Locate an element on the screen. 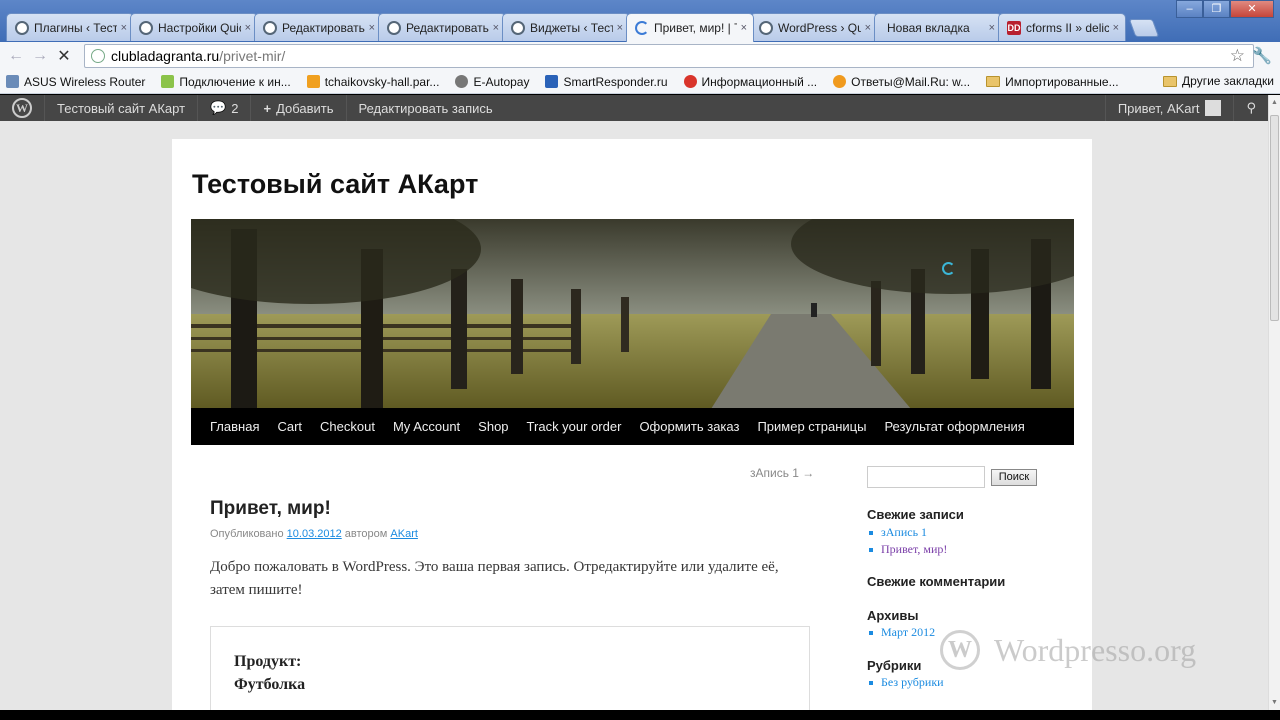  tab-cforms: DD cforms II » delic × is located at coordinates (1062, 27).